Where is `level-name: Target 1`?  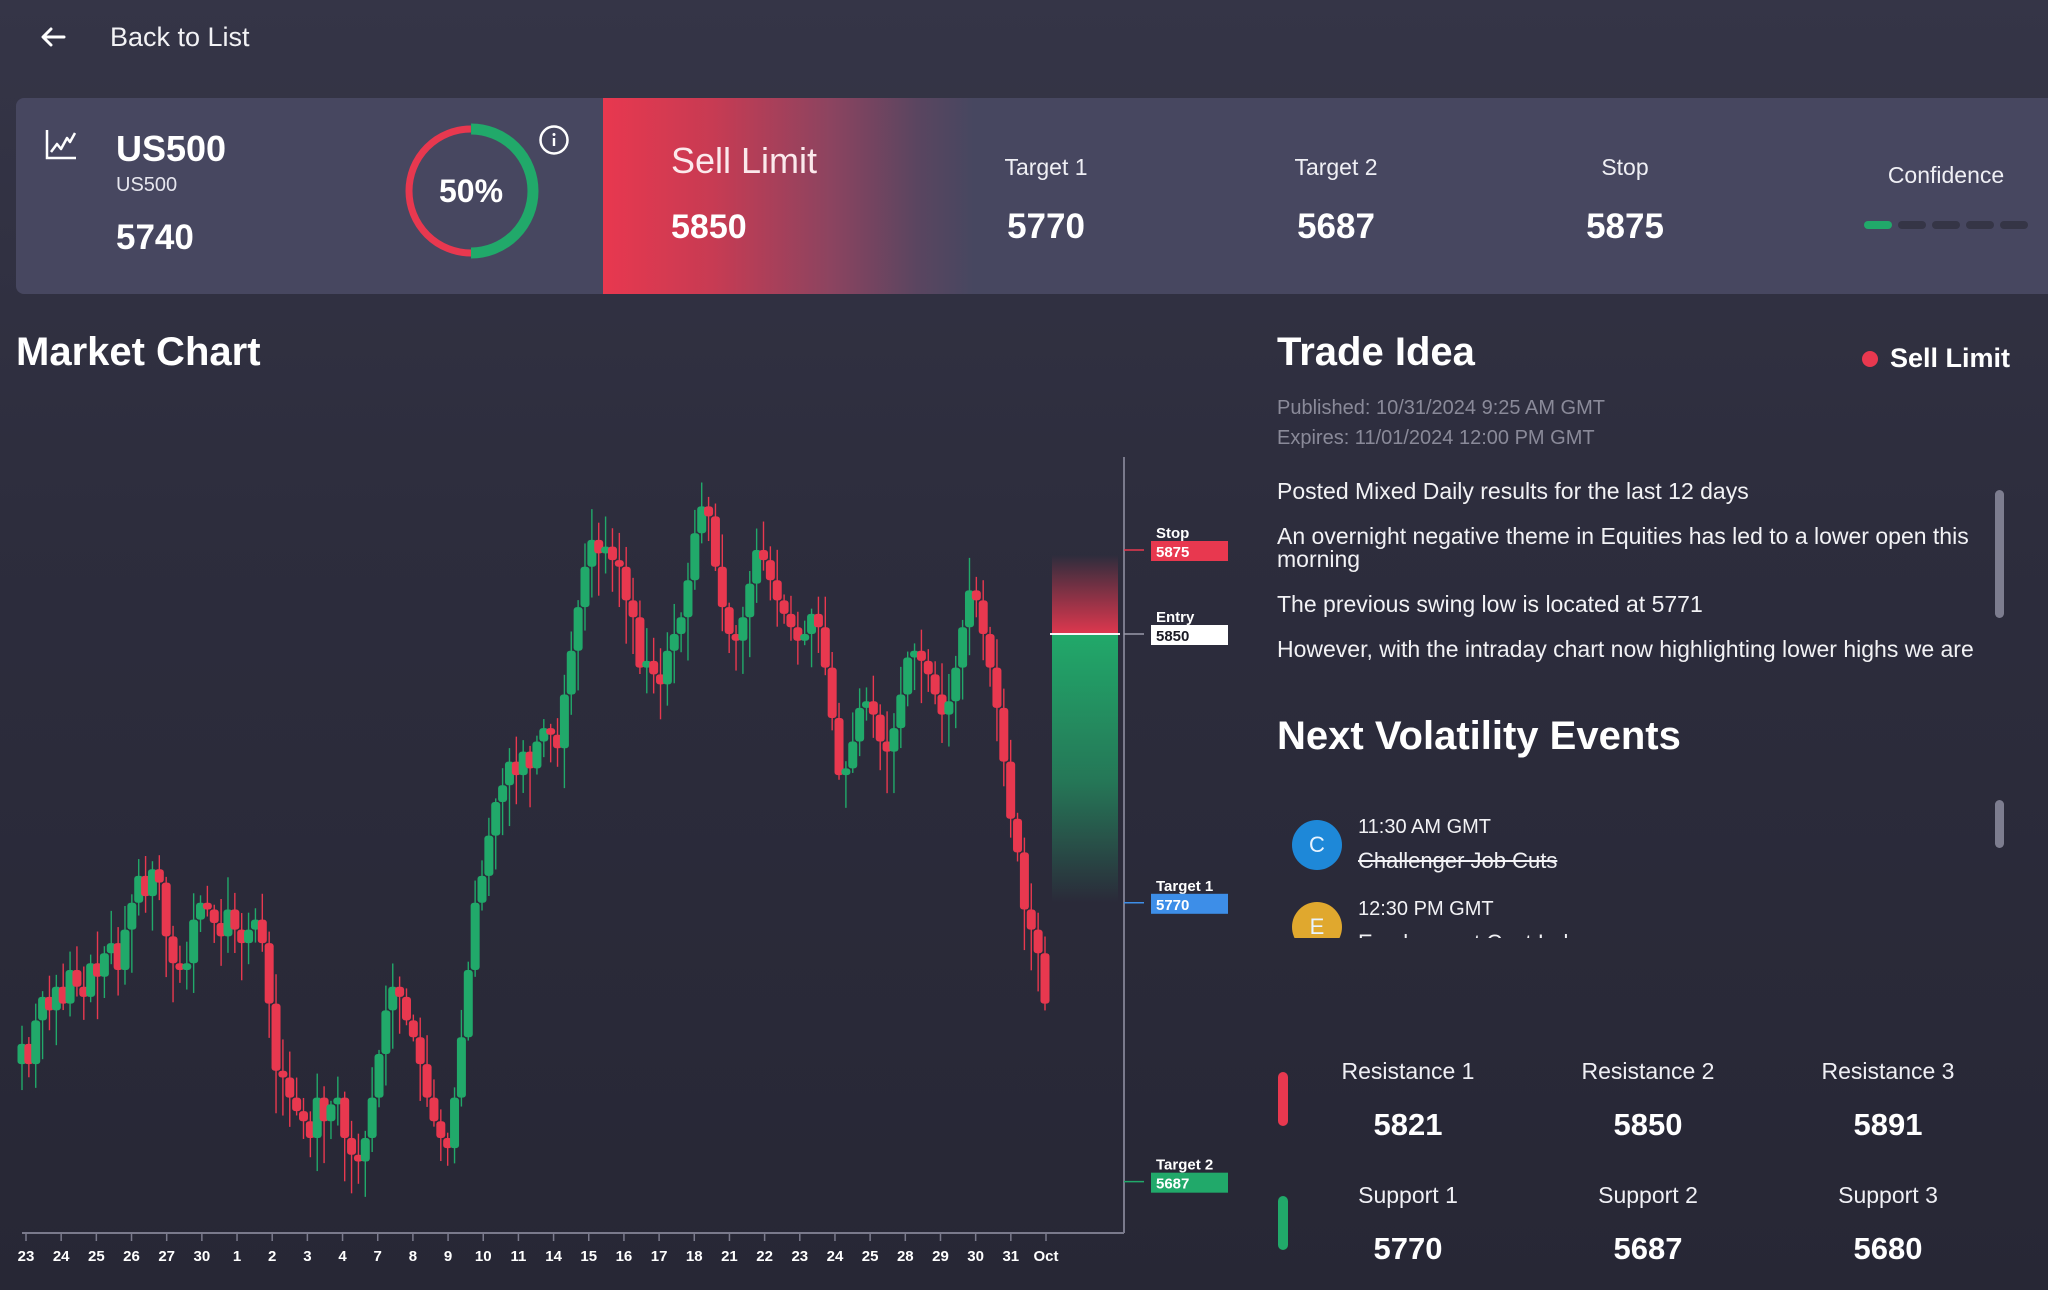
level-name: Target 1 is located at coordinates (1184, 886).